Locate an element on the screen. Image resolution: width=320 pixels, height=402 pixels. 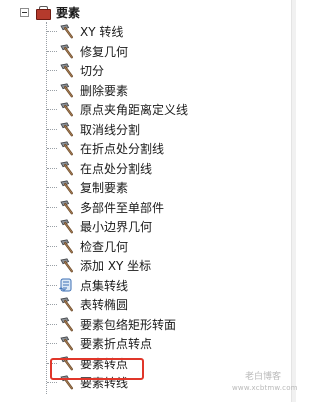
tool-item: 要素包络矩形转面 is located at coordinates (117, 324).